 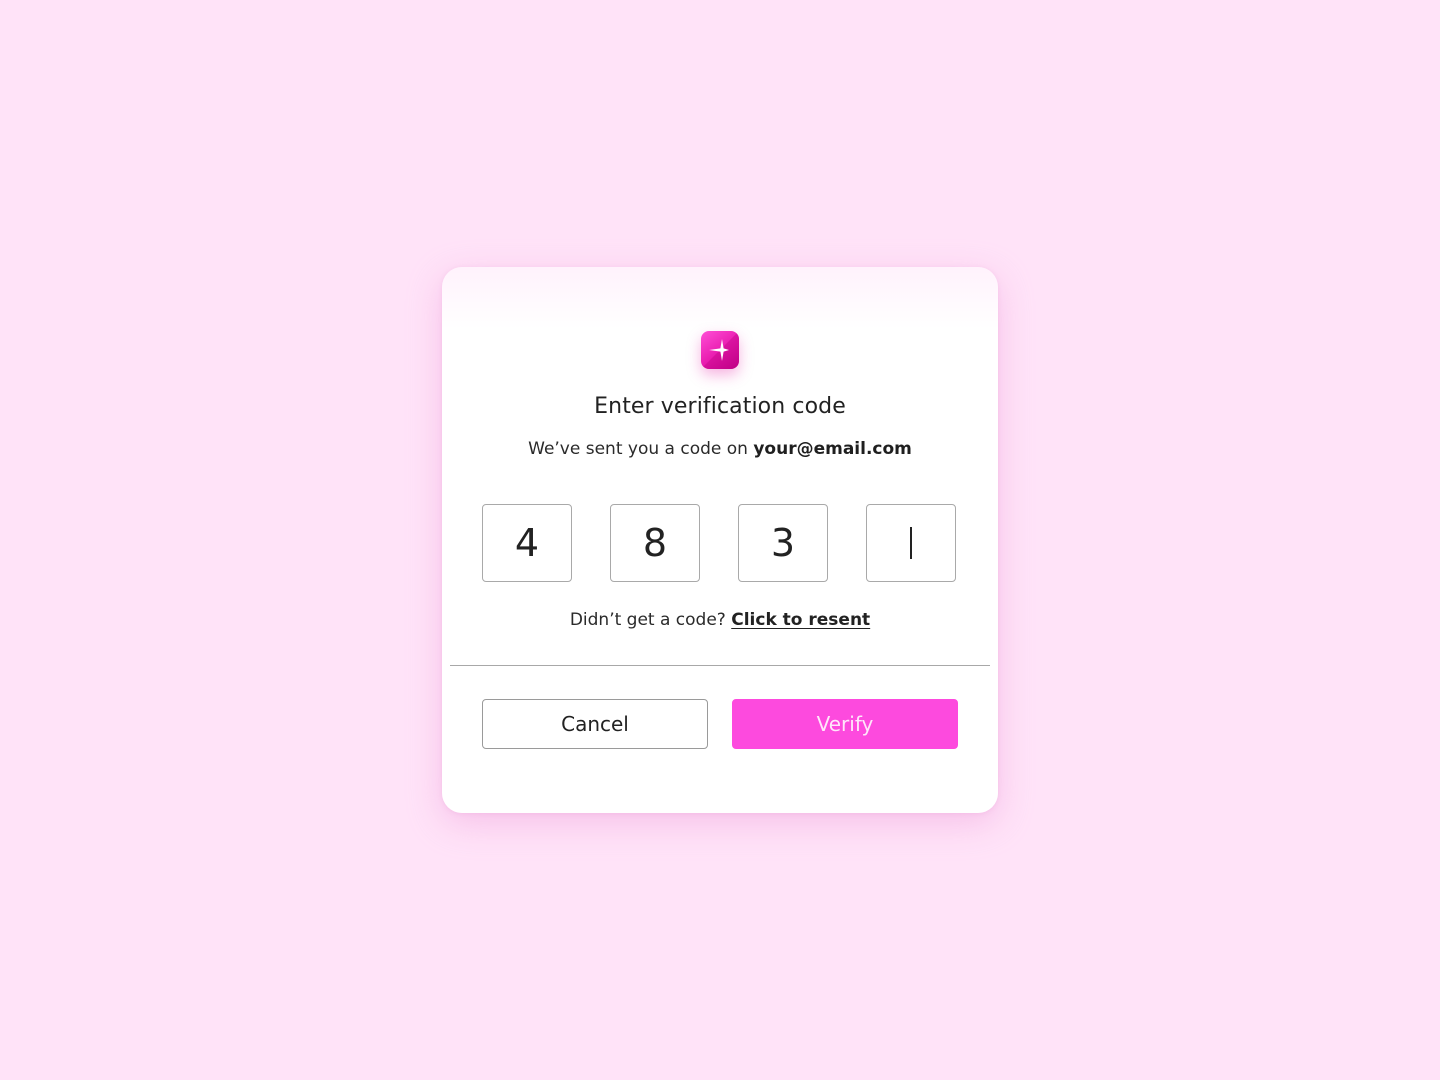 I want to click on code-digit-2-value: 8, so click(x=655, y=543).